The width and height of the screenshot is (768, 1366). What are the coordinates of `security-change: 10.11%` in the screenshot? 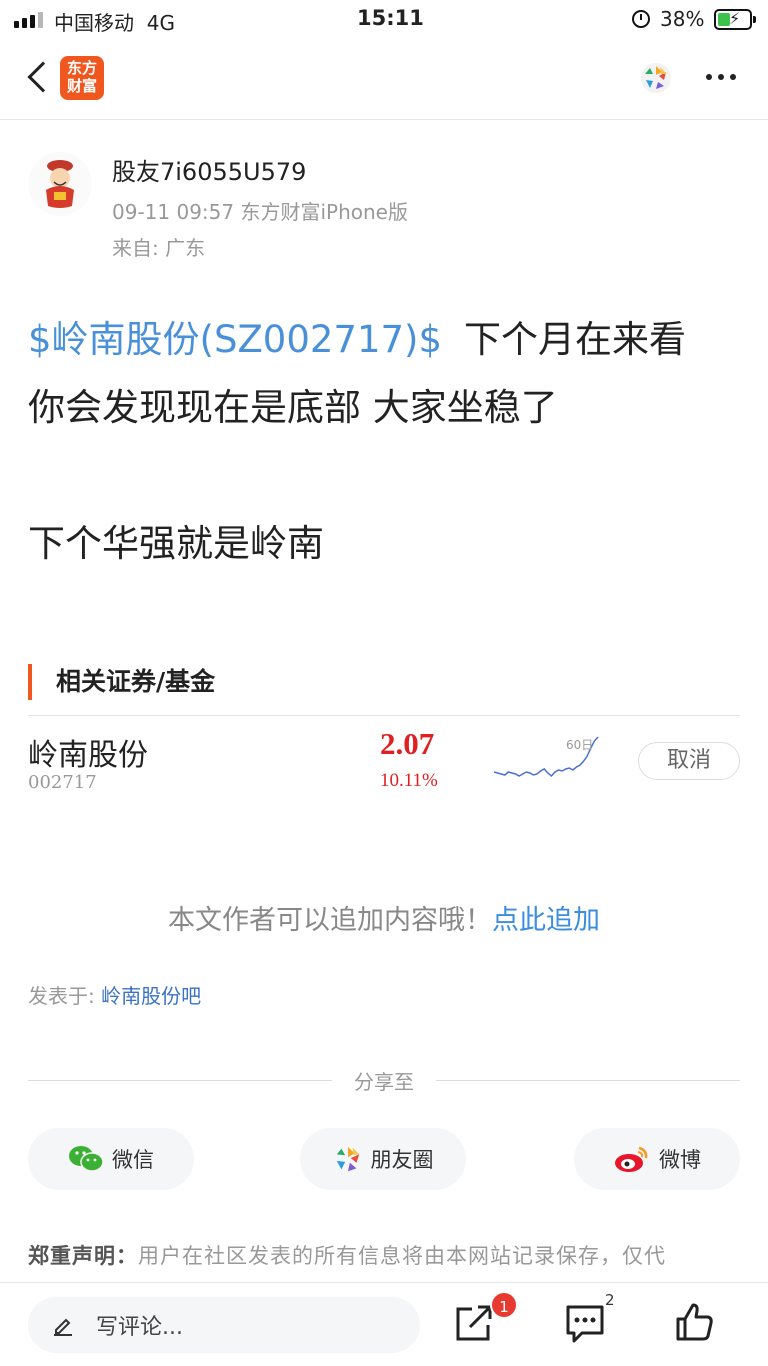 It's located at (409, 780).